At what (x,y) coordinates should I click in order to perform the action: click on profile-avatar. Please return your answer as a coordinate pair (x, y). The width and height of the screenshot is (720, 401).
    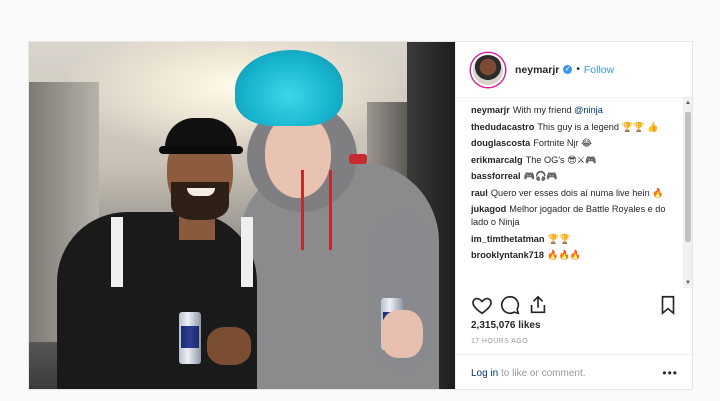
    Looking at the image, I should click on (488, 69).